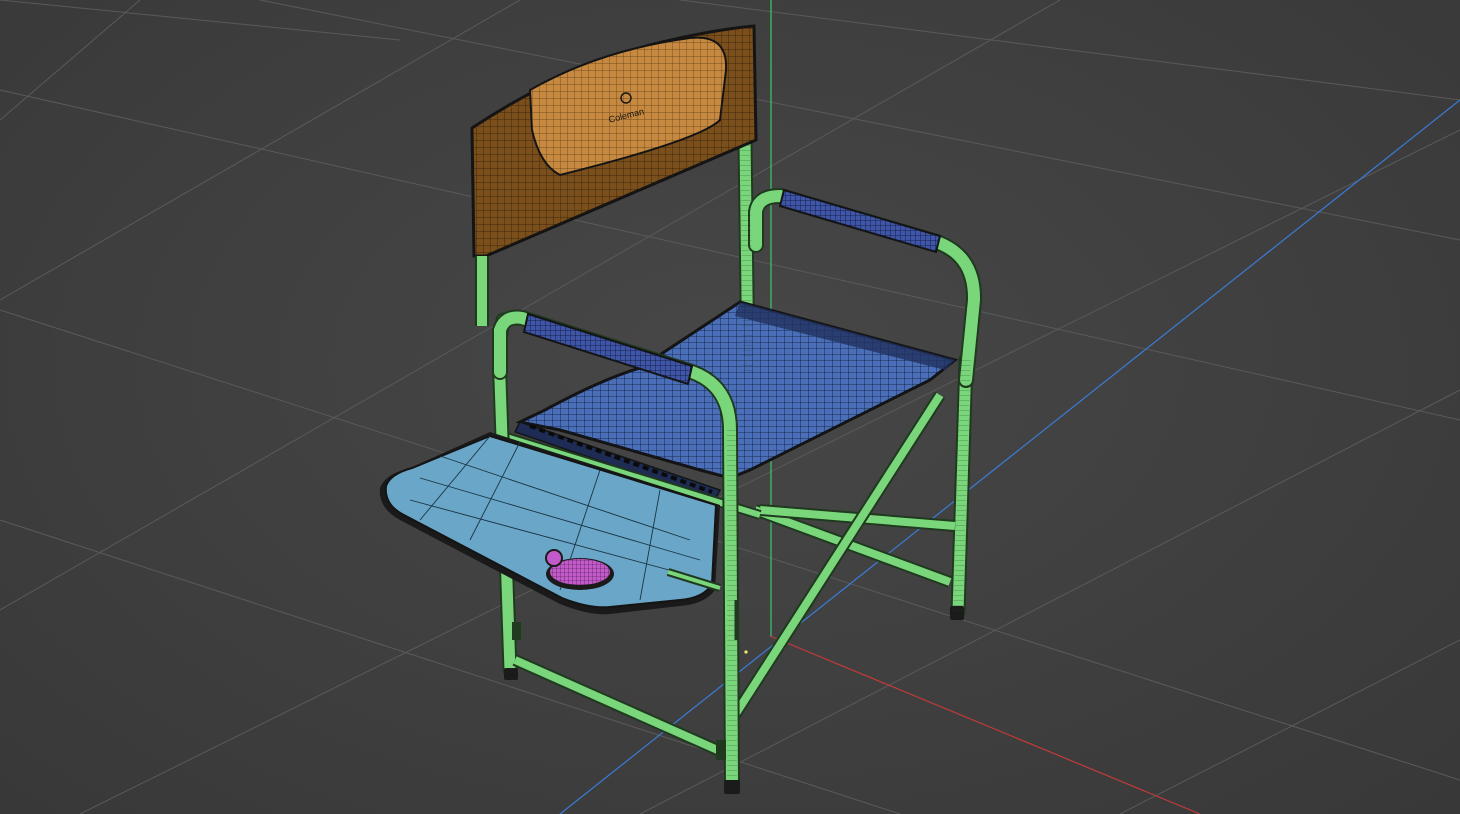  What do you see at coordinates (614, 175) in the screenshot?
I see `backrest: Coleman` at bounding box center [614, 175].